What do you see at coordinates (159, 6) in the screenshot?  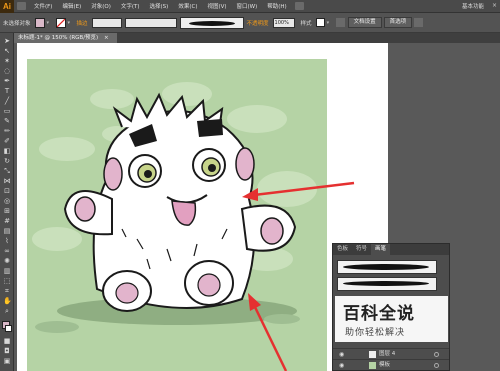 I see `menu-select: 选择(S)` at bounding box center [159, 6].